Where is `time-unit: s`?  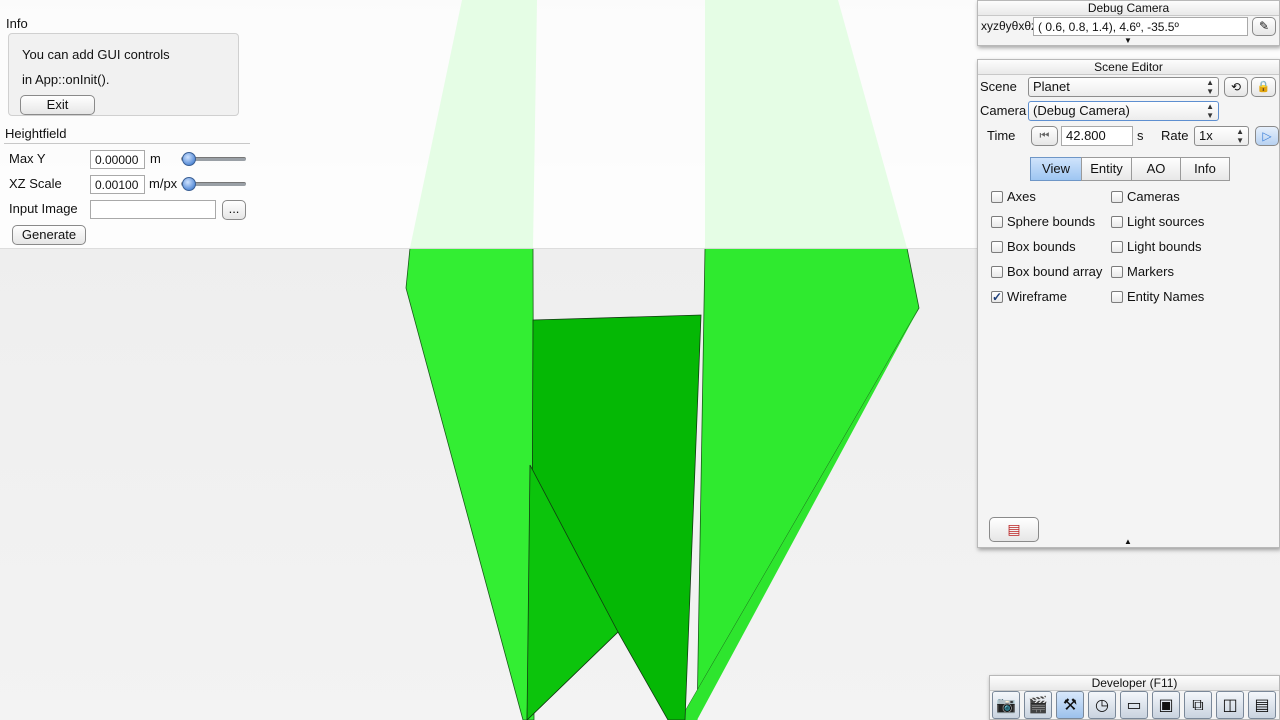
time-unit: s is located at coordinates (1140, 135).